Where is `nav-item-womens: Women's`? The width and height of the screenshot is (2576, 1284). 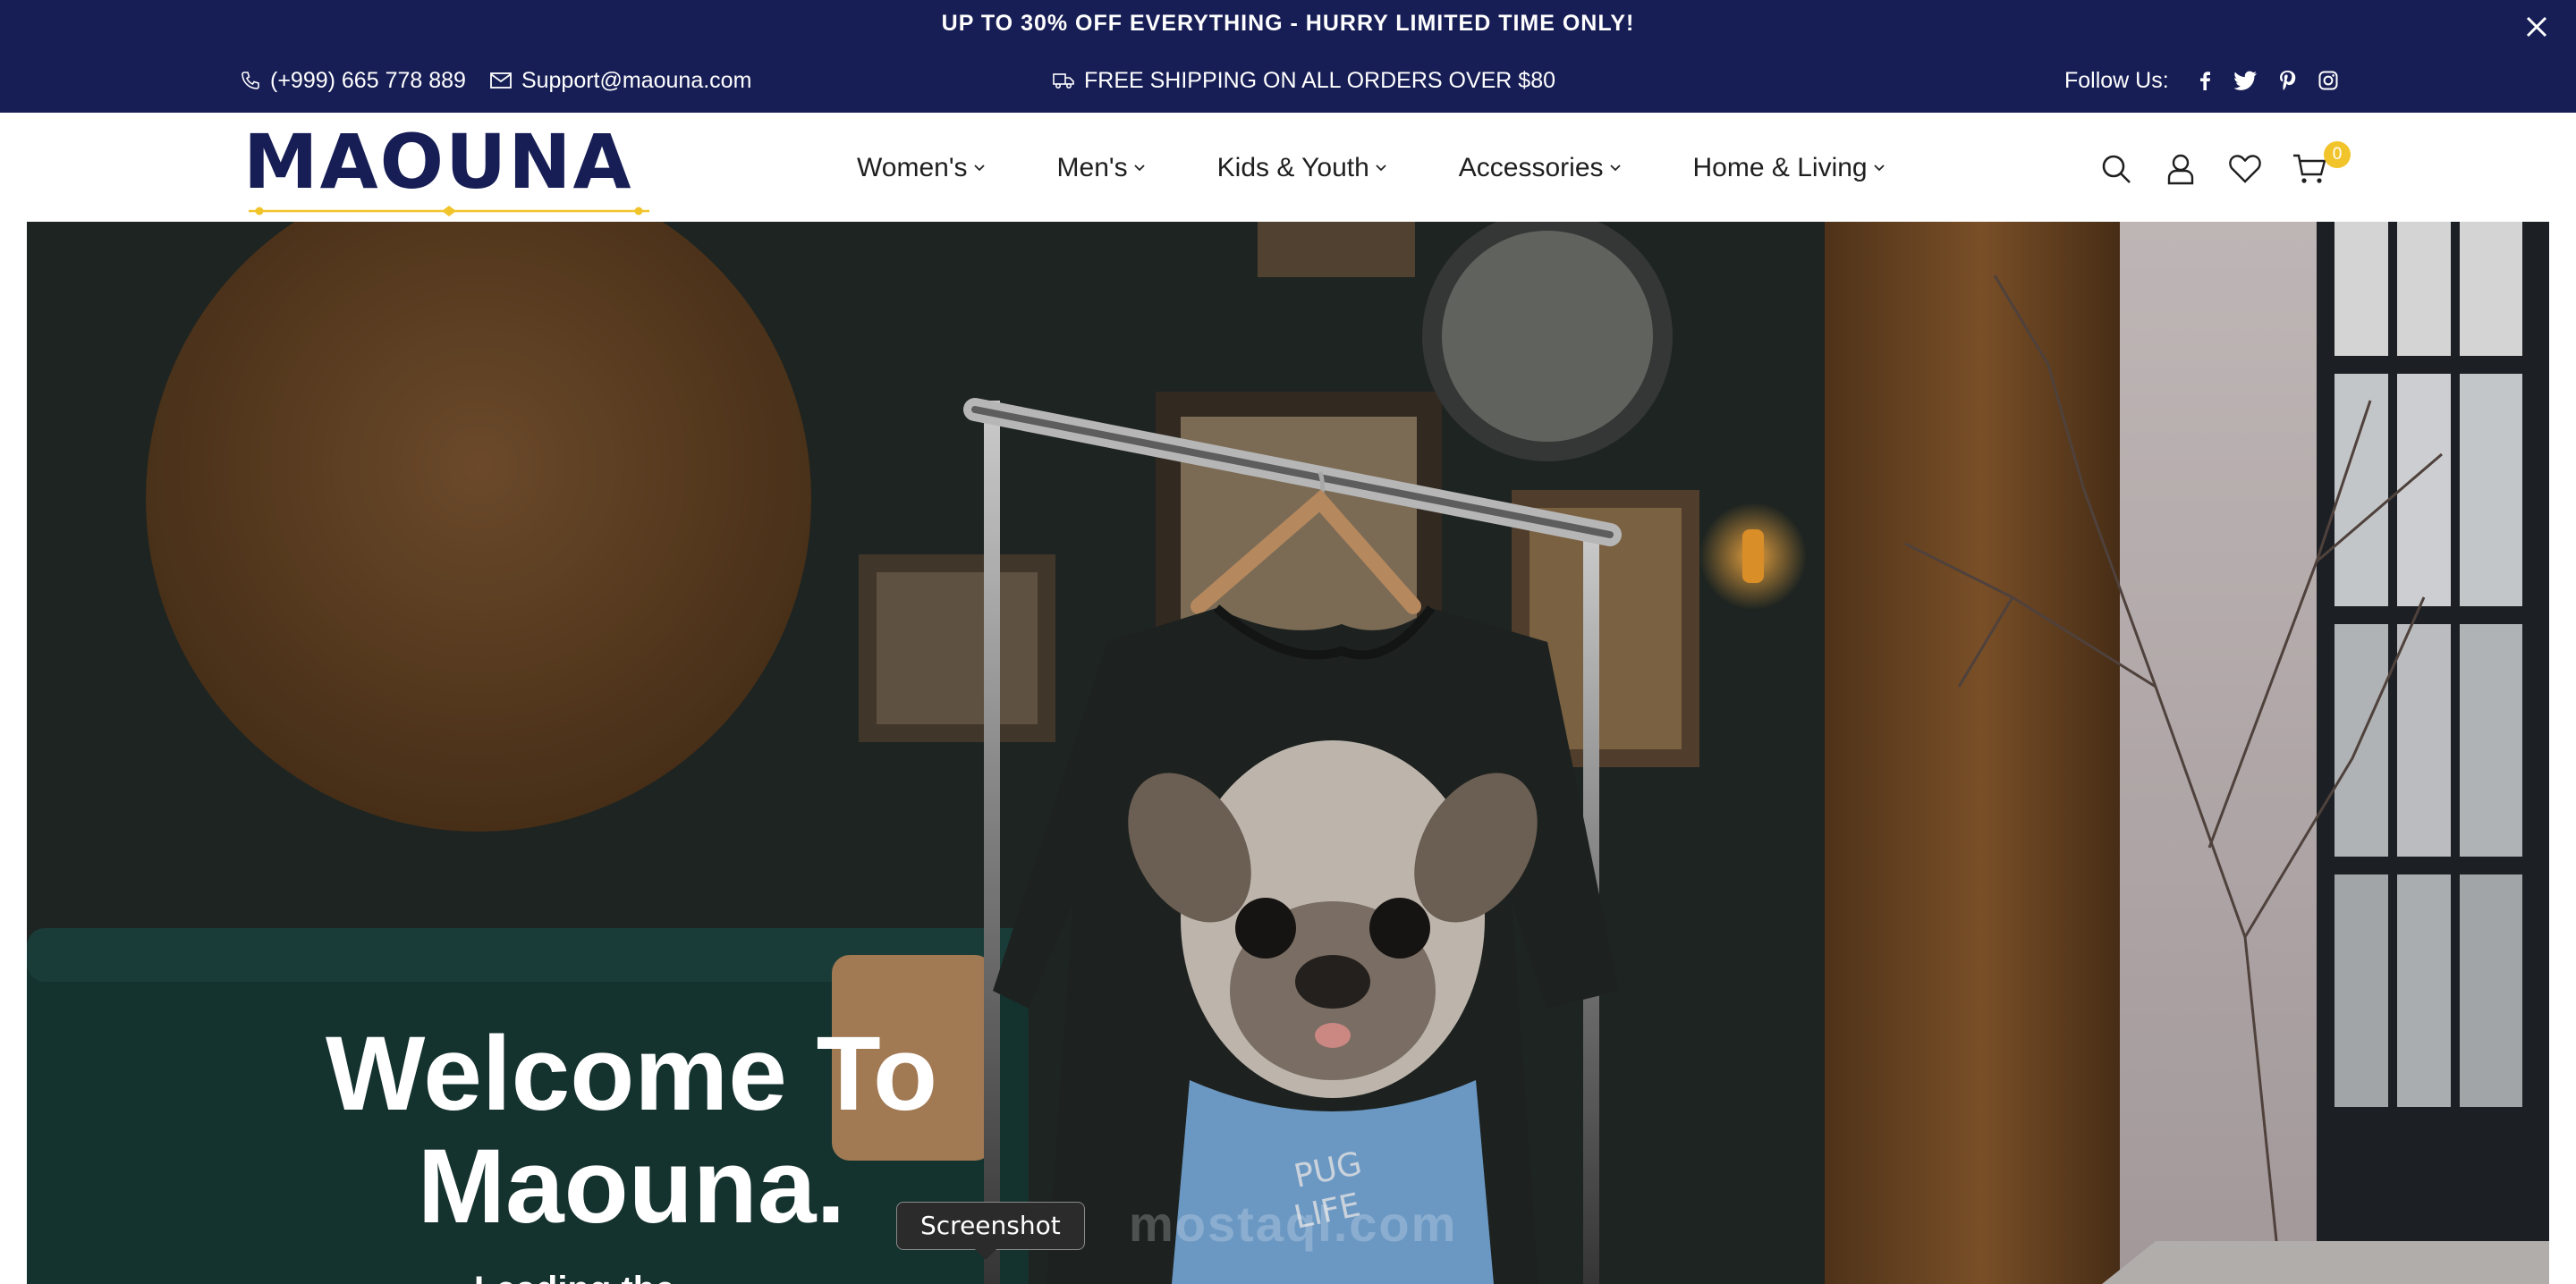 nav-item-womens: Women's is located at coordinates (922, 168).